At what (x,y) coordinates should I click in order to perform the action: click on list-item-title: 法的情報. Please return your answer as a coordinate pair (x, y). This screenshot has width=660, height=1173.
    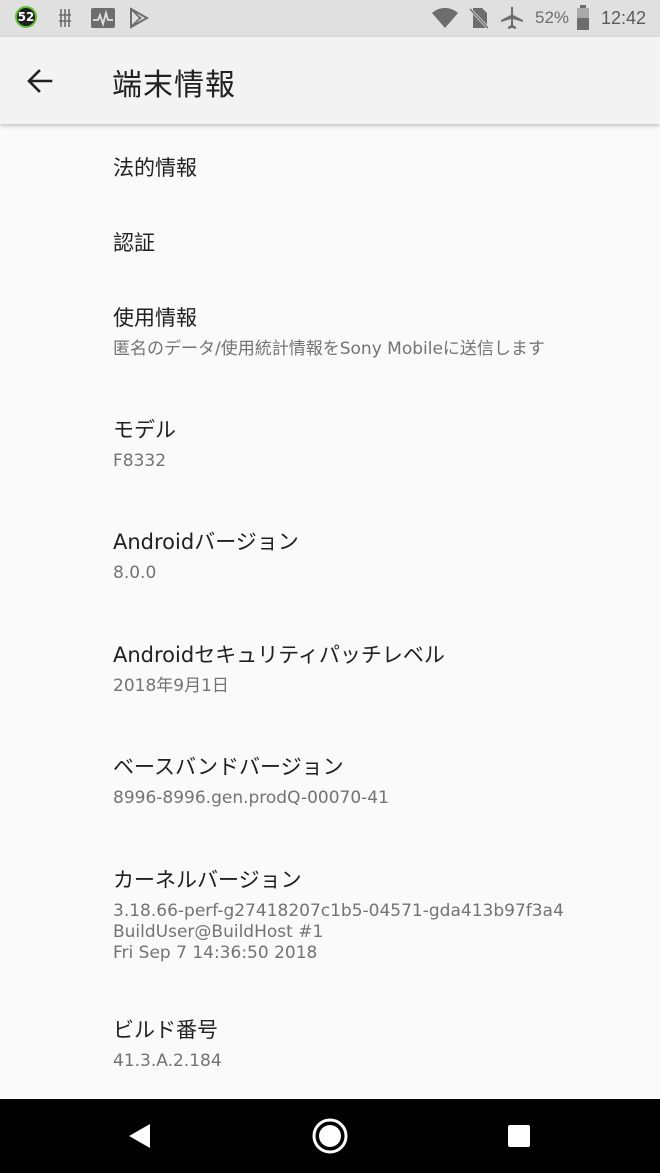
    Looking at the image, I should click on (155, 168).